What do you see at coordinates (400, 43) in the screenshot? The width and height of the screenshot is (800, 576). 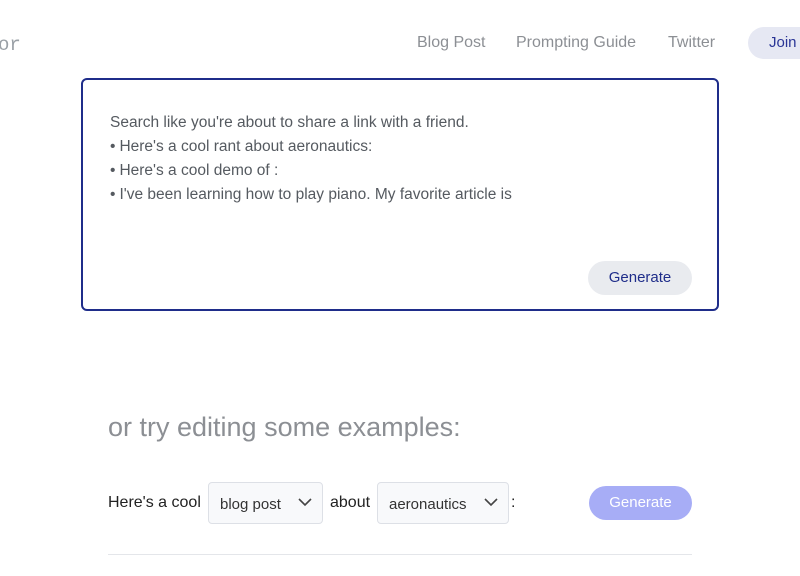 I see `top-nav: Blog Post Prompting Guide Twitter Join` at bounding box center [400, 43].